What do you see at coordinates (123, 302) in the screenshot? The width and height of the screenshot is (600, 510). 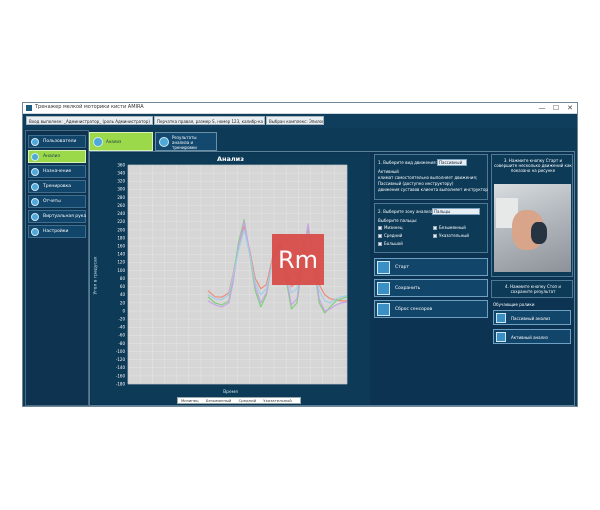 I see `y-tick-label: 20` at bounding box center [123, 302].